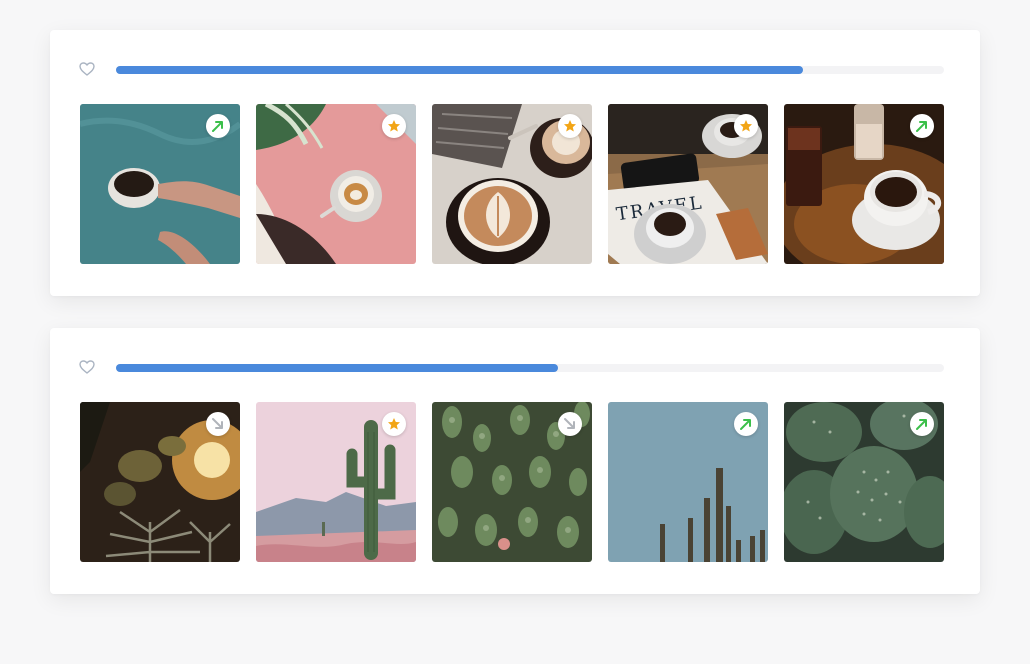 The image size is (1030, 664). What do you see at coordinates (688, 184) in the screenshot?
I see `photo-thumbnail: TRAVEL` at bounding box center [688, 184].